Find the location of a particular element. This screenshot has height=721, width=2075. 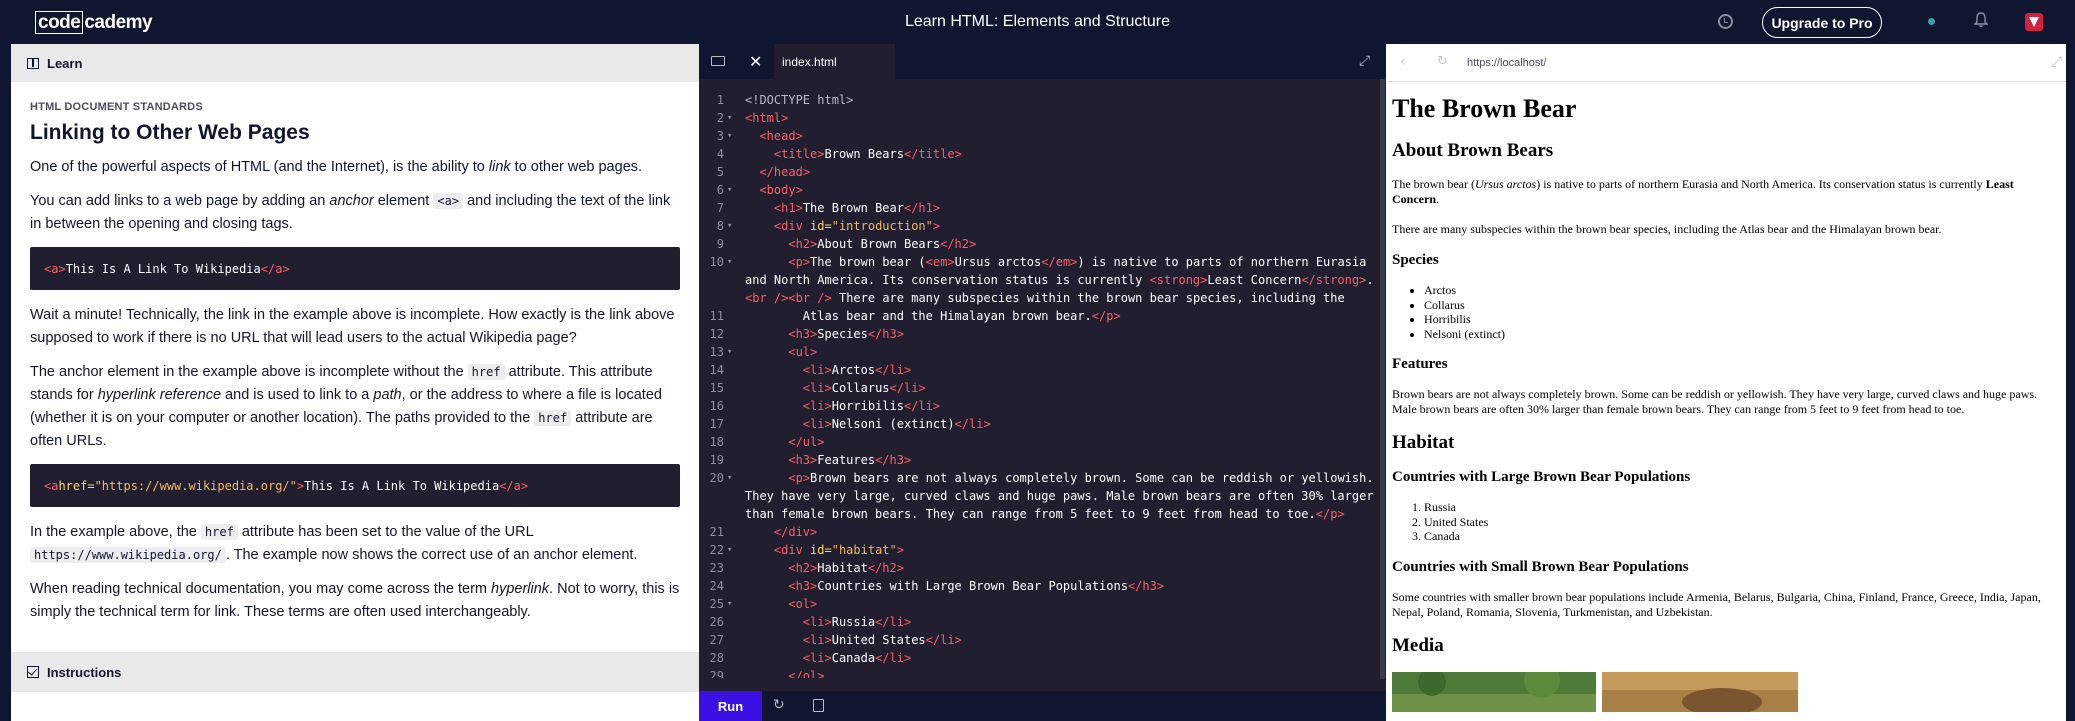

code-line: <div id="introduction"> is located at coordinates (1059, 226).